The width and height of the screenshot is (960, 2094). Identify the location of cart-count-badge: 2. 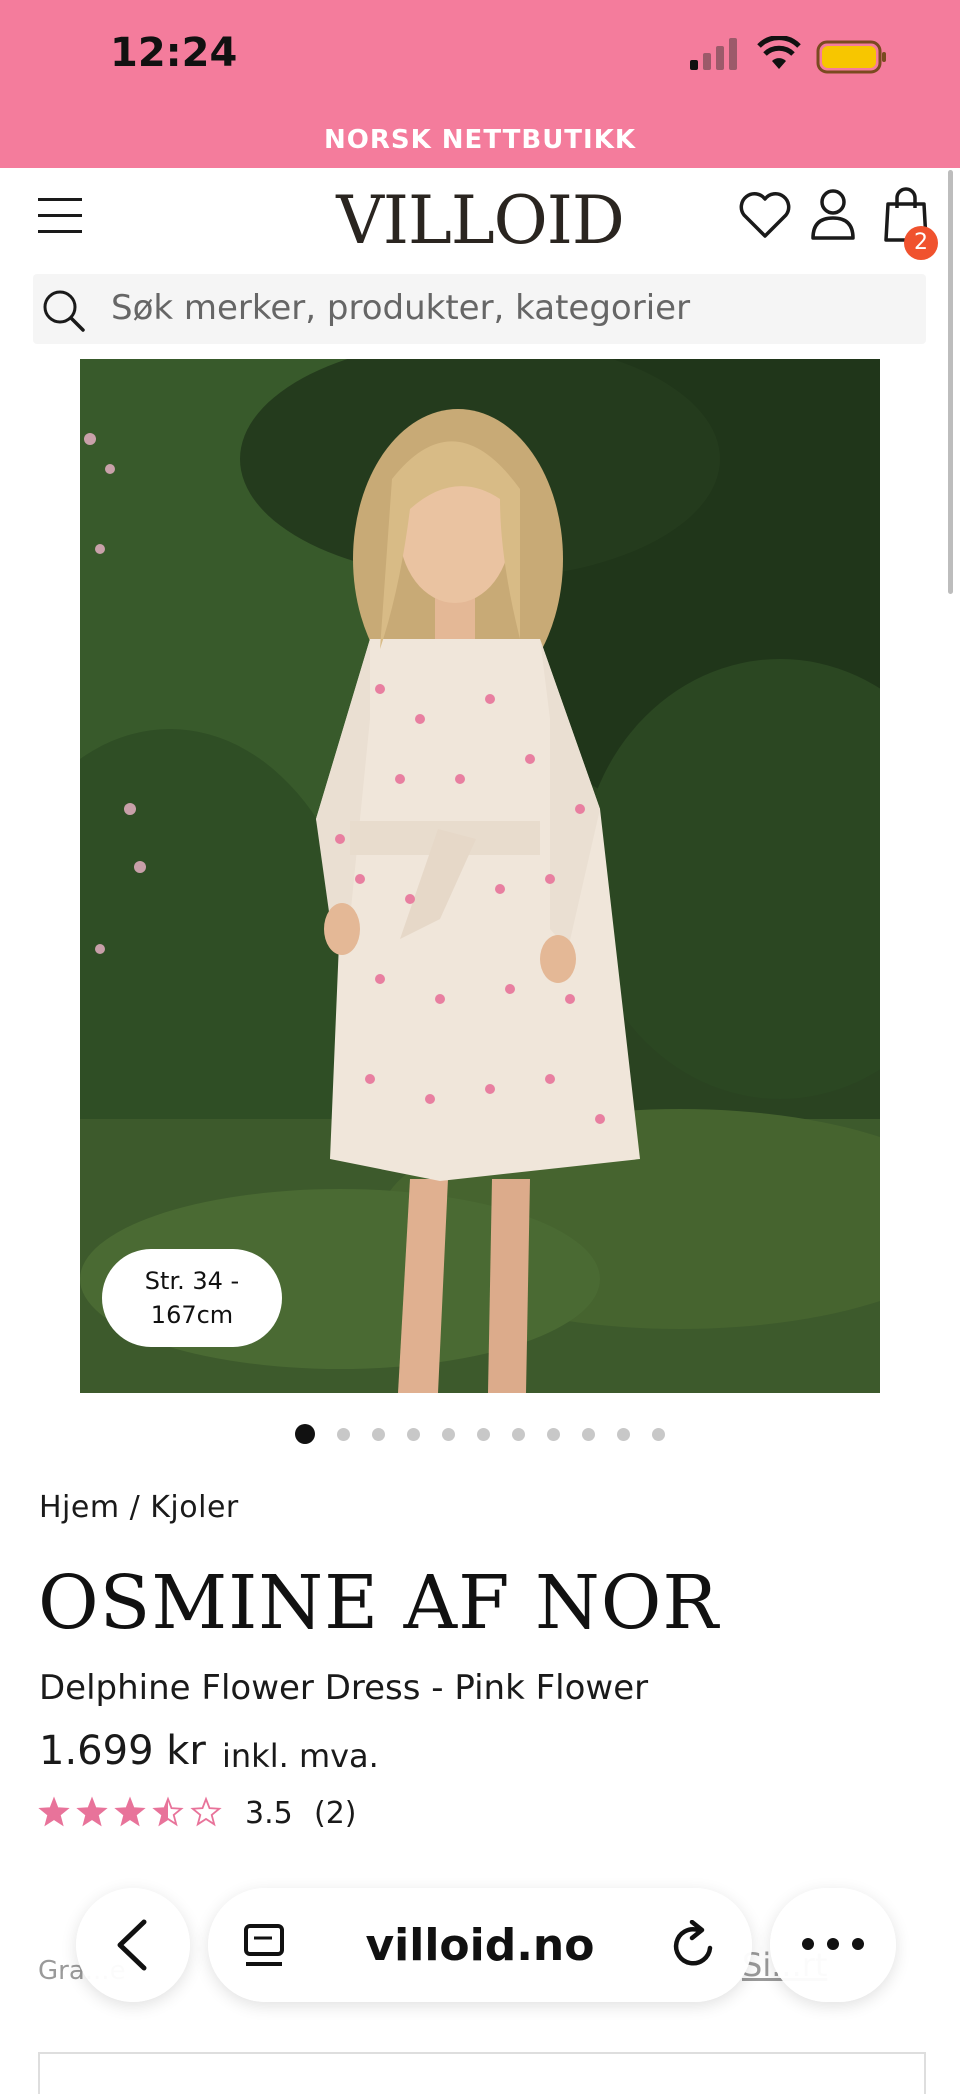
(921, 243).